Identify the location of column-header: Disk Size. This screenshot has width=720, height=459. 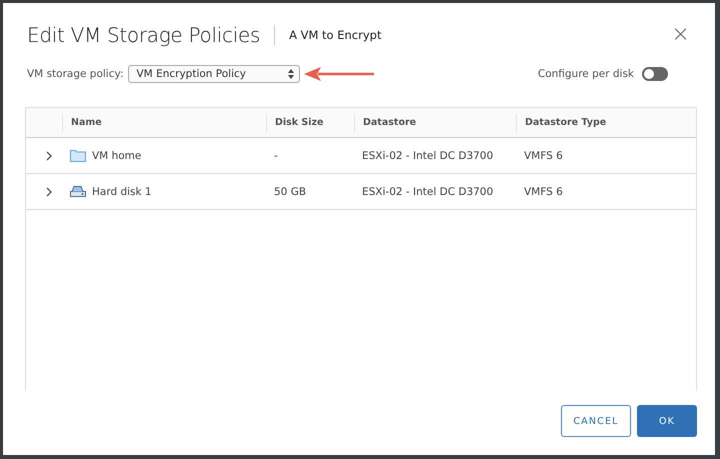
(310, 123).